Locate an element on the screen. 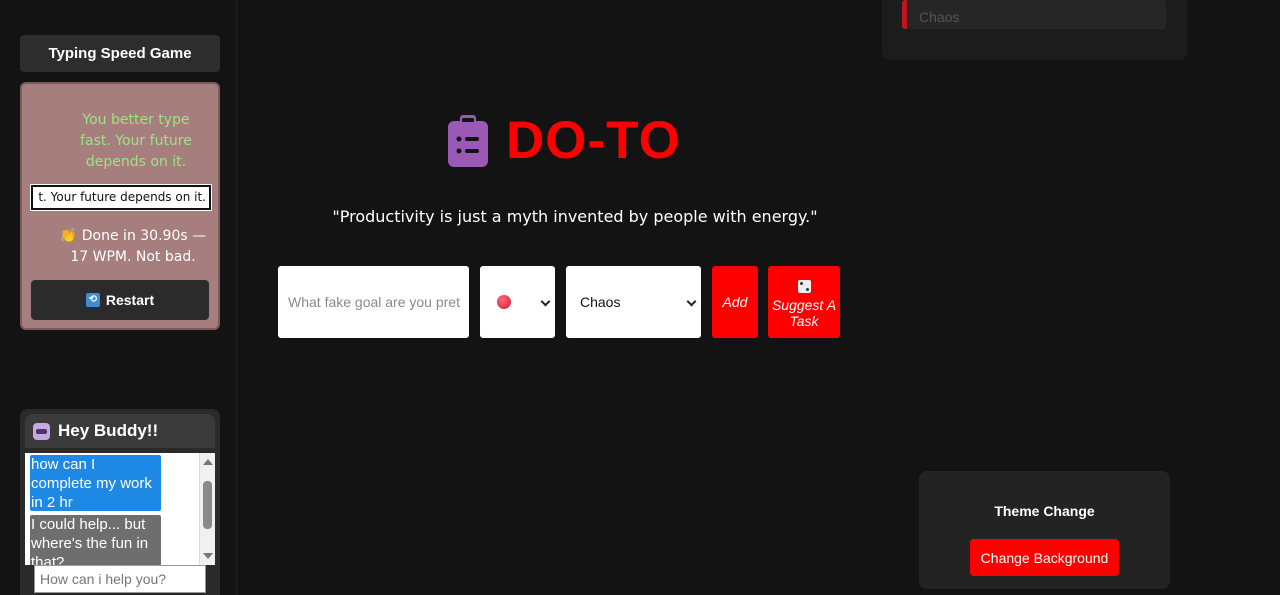 This screenshot has height=595, width=1280. typing-input: t. Your future depends on it. is located at coordinates (121, 197).